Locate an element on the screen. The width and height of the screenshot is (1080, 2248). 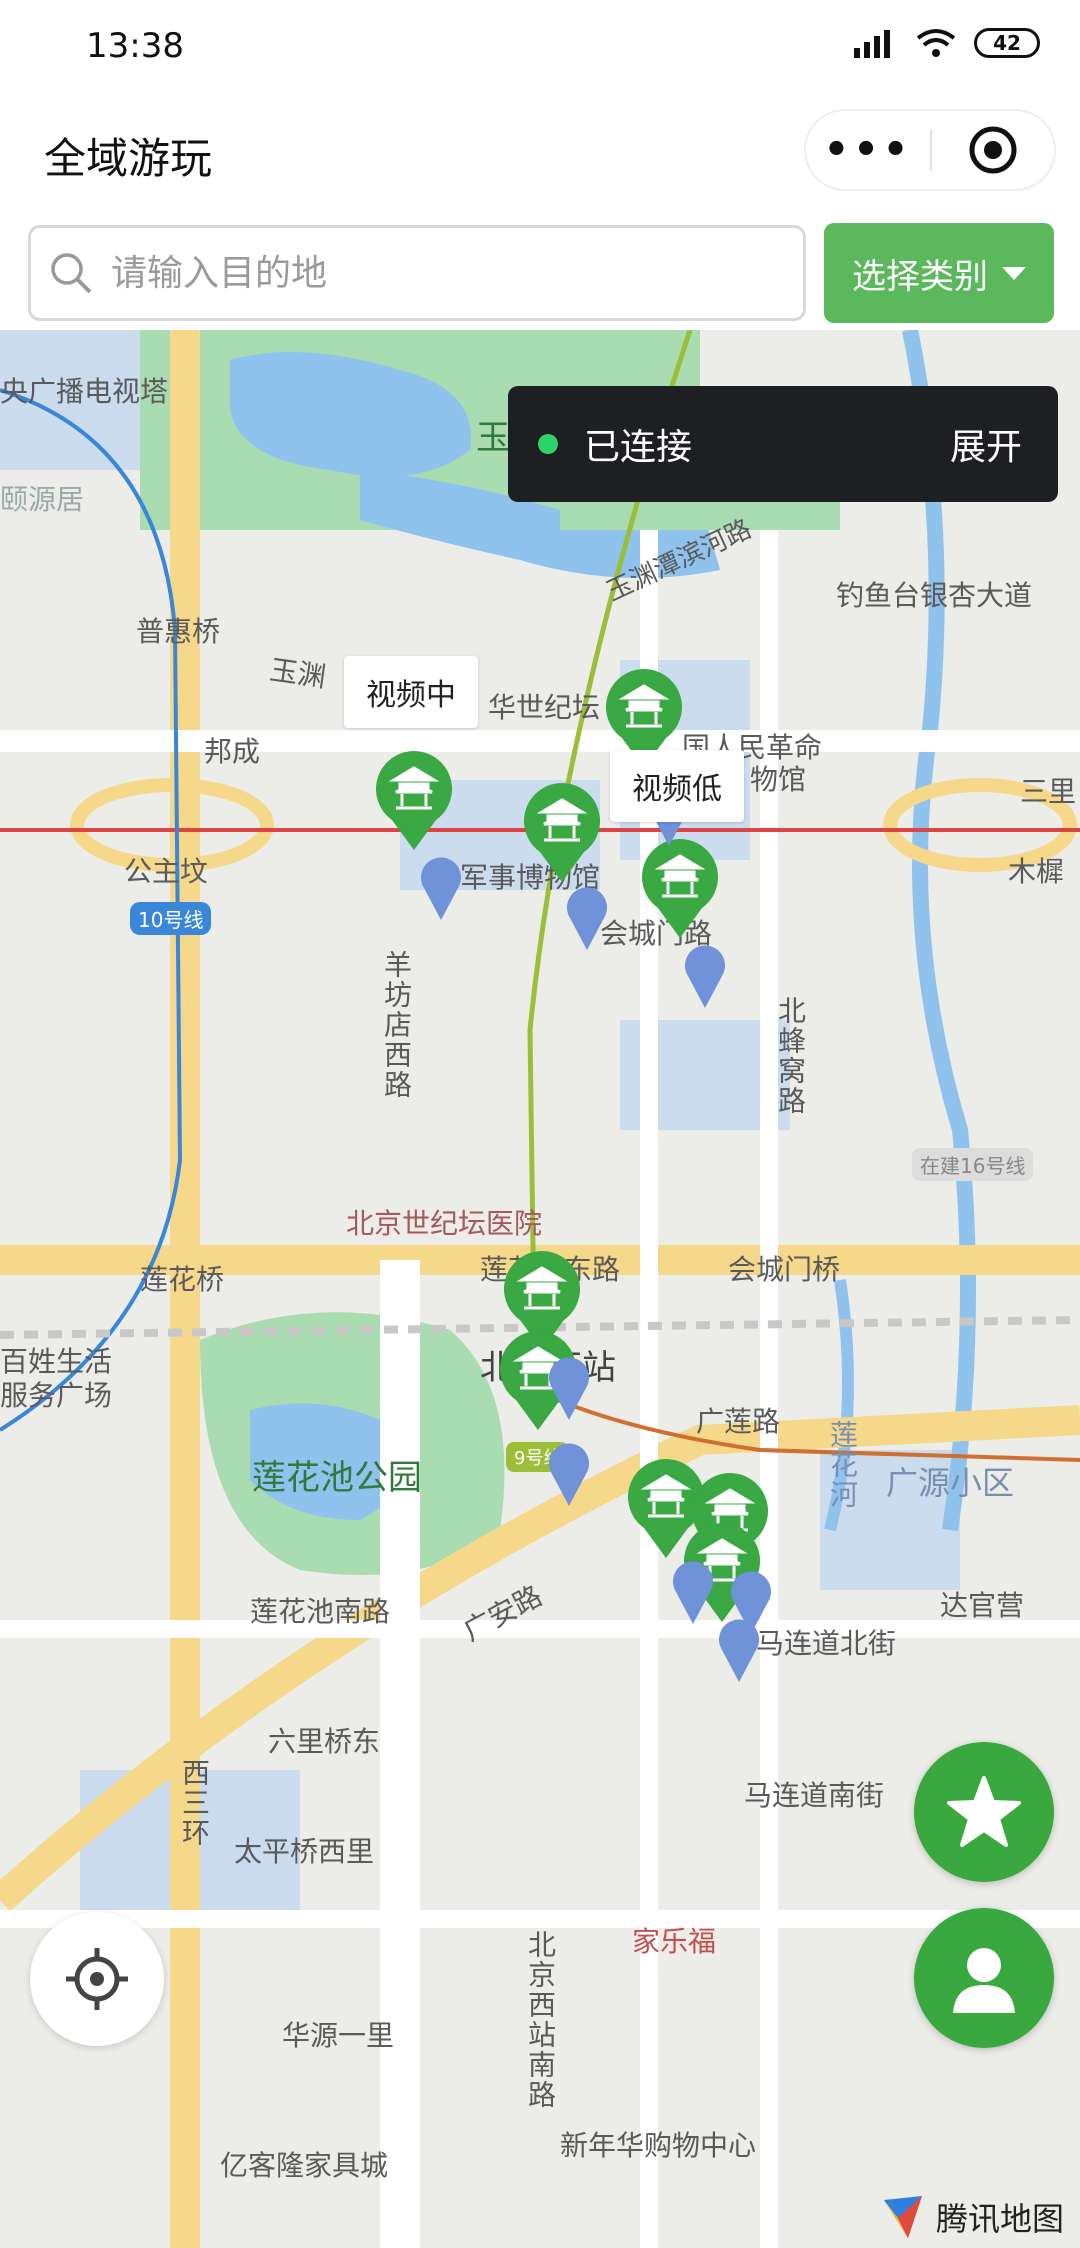
map-label: 北京世纪坛医院 is located at coordinates (444, 1223).